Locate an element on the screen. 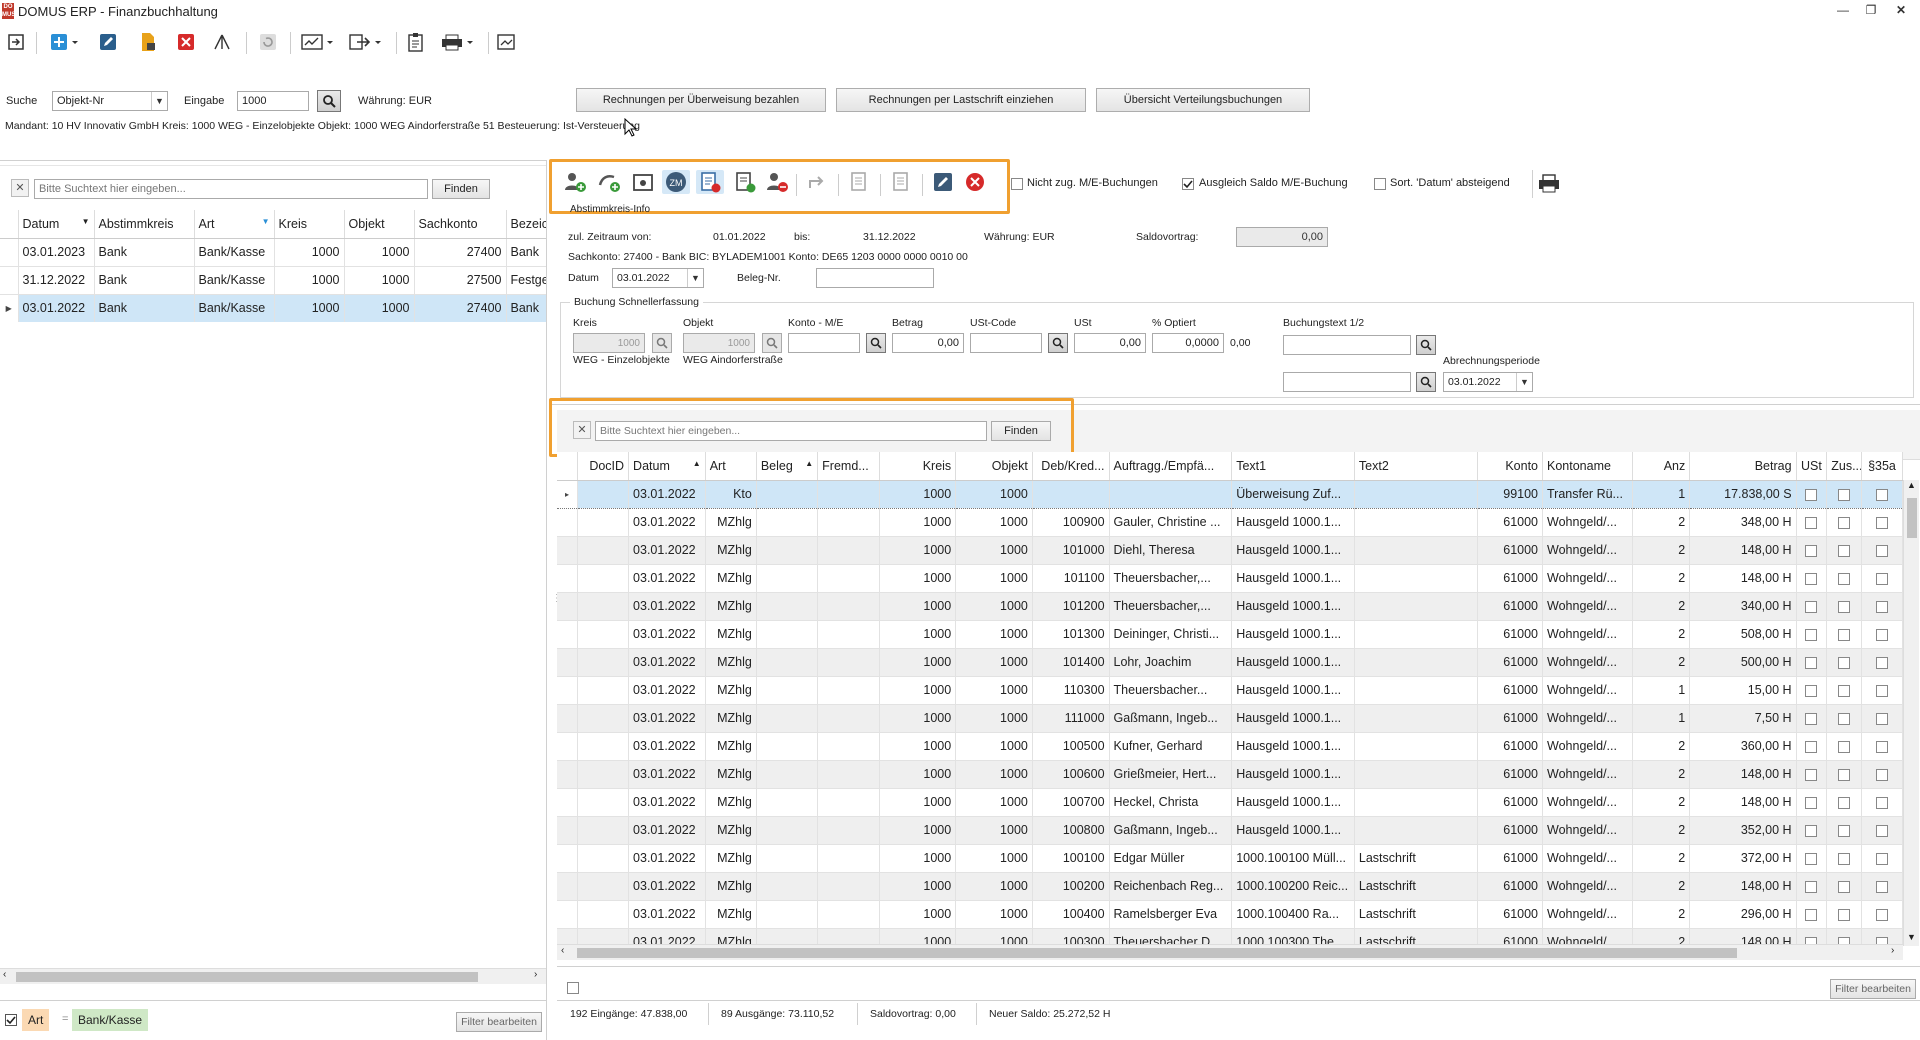 This screenshot has height=1040, width=1920. add-transfer-icon is located at coordinates (609, 182).